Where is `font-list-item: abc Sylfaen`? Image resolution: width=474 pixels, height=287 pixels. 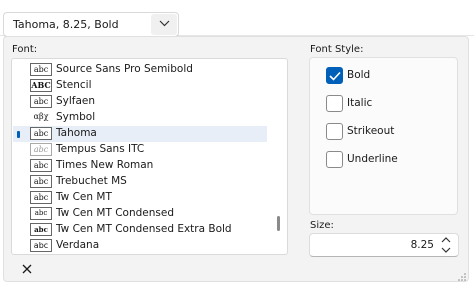 font-list-item: abc Sylfaen is located at coordinates (140, 102).